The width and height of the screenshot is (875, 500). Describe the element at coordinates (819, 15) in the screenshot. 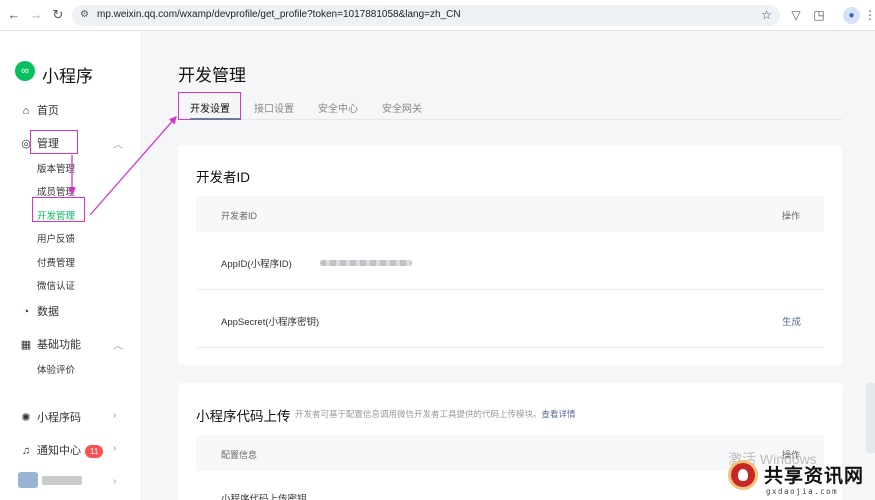

I see `extensions-icon: ◳` at that location.